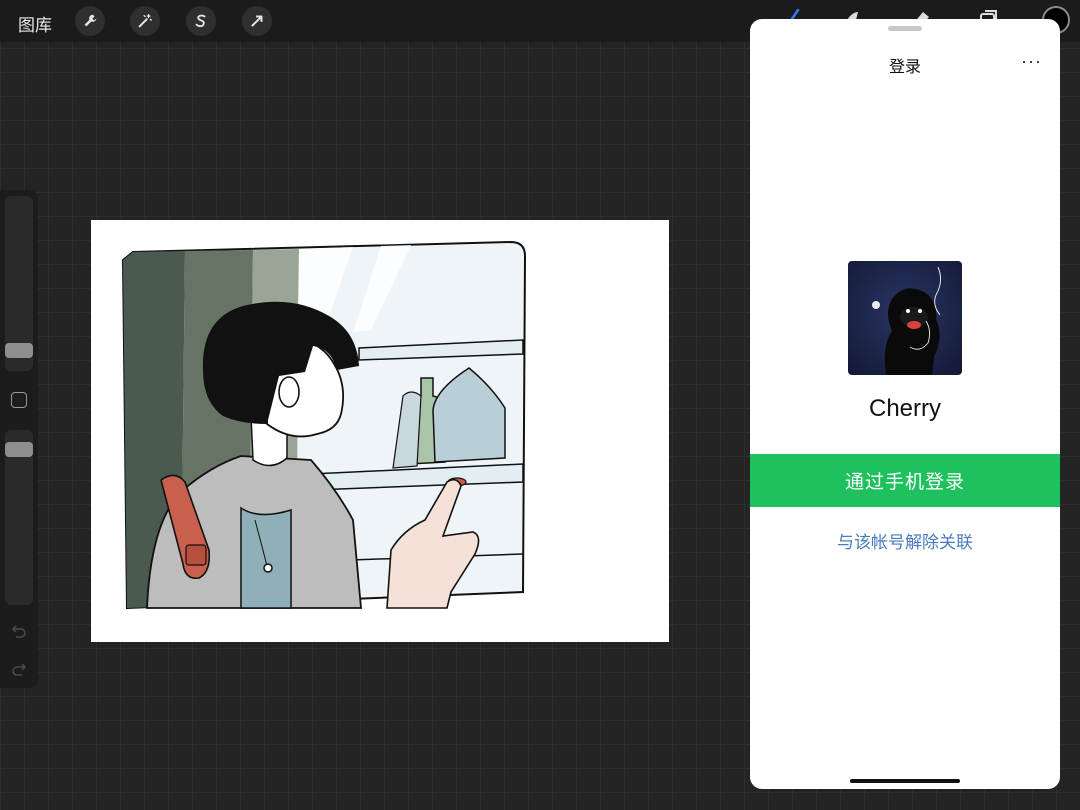 The height and width of the screenshot is (810, 1080). Describe the element at coordinates (90, 21) in the screenshot. I see `wrench-icon` at that location.